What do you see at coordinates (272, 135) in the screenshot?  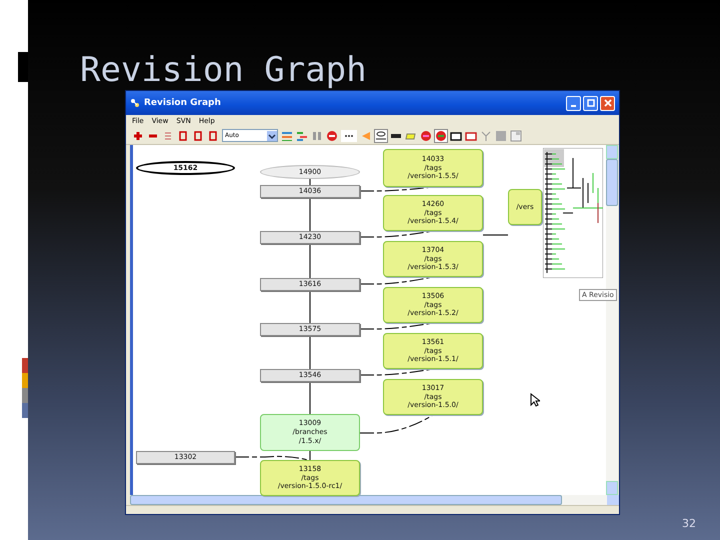 I see `caret-icon` at bounding box center [272, 135].